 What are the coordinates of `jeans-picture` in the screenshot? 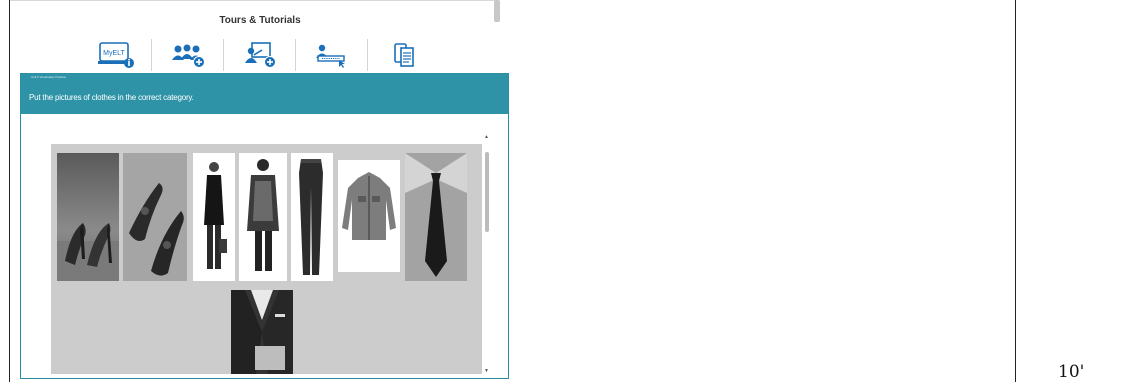 It's located at (312, 217).